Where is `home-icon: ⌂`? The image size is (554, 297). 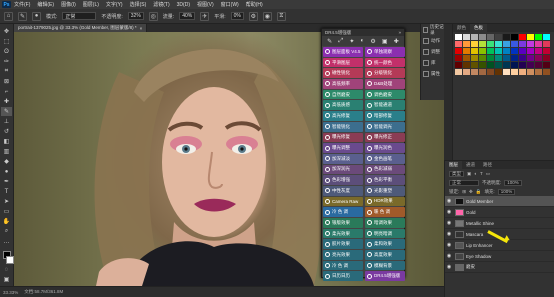 home-icon: ⌂ is located at coordinates (8, 16).